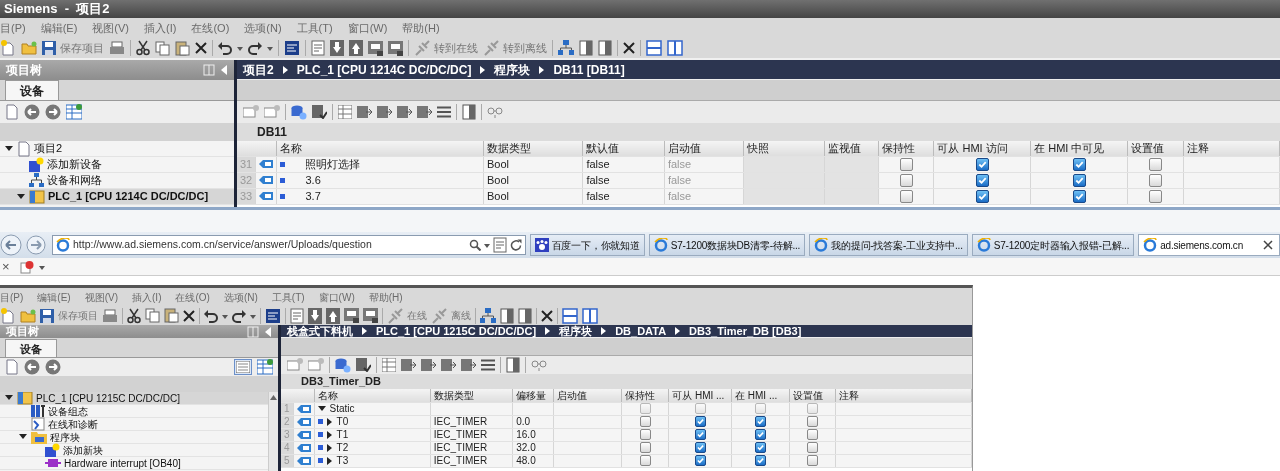  Describe the element at coordinates (456, 331) in the screenshot. I see `breadcrumb-item: PLC_1 [CPU 1215C DC/DC/DC]` at that location.